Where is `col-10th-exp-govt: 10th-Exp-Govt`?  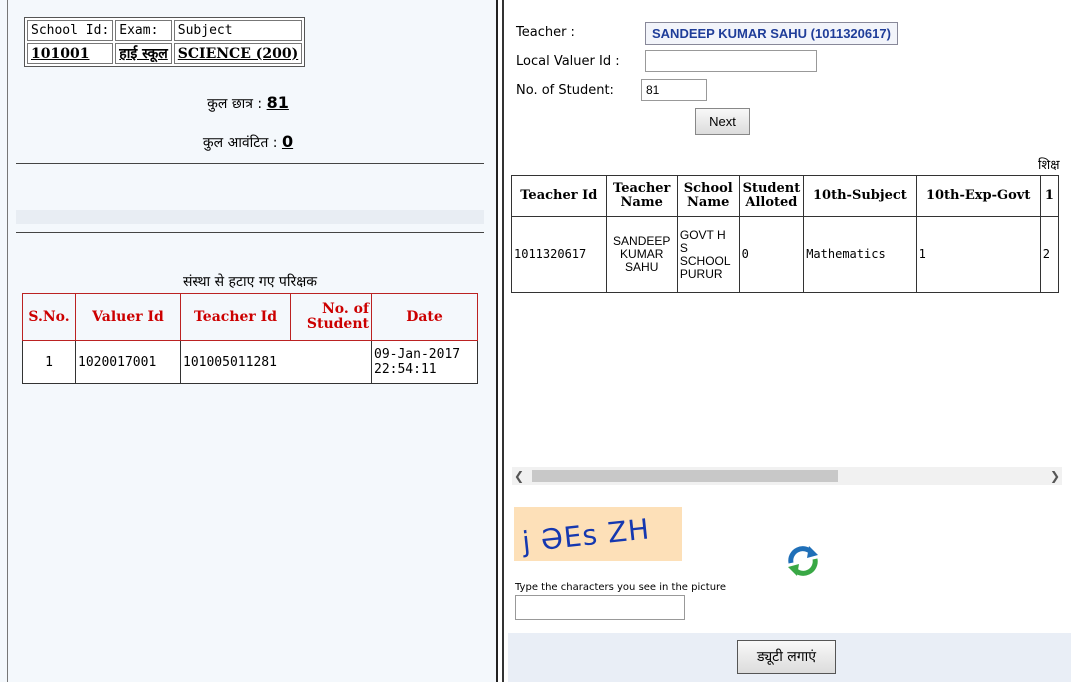 col-10th-exp-govt: 10th-Exp-Govt is located at coordinates (978, 196).